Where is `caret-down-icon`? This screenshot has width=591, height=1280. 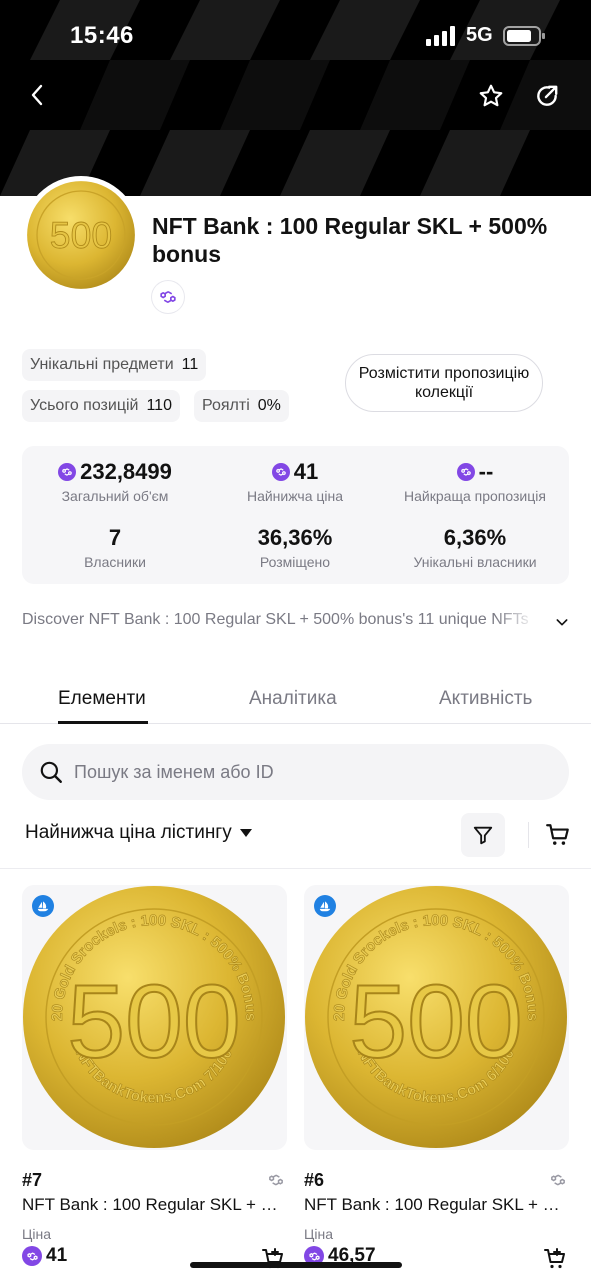
caret-down-icon is located at coordinates (245, 833).